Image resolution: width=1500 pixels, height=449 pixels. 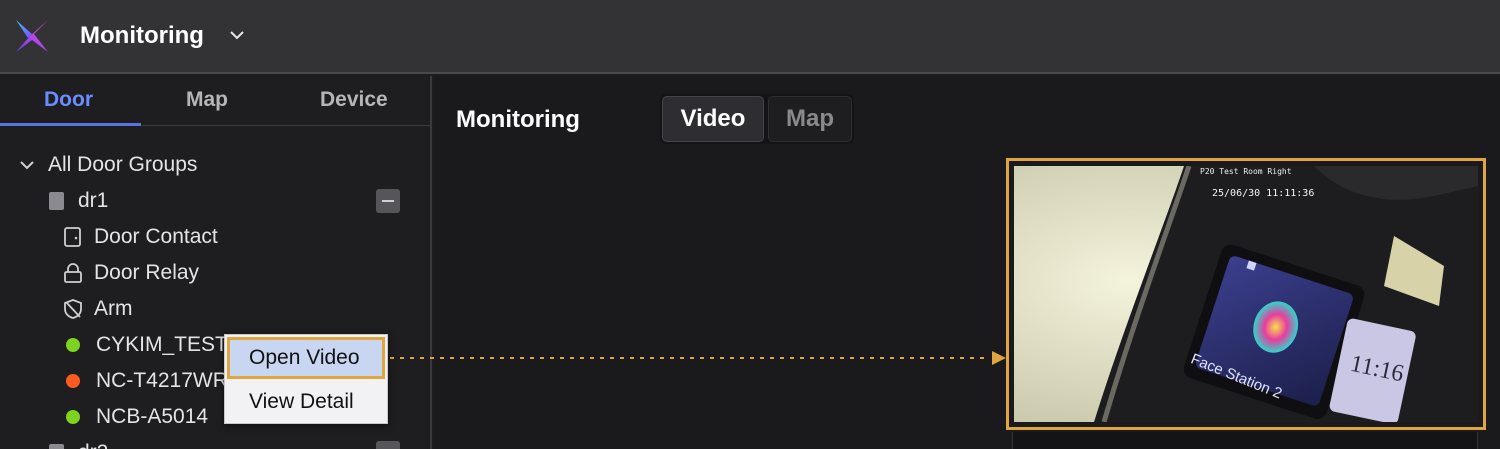 What do you see at coordinates (70, 124) in the screenshot?
I see `active-tab-indicator` at bounding box center [70, 124].